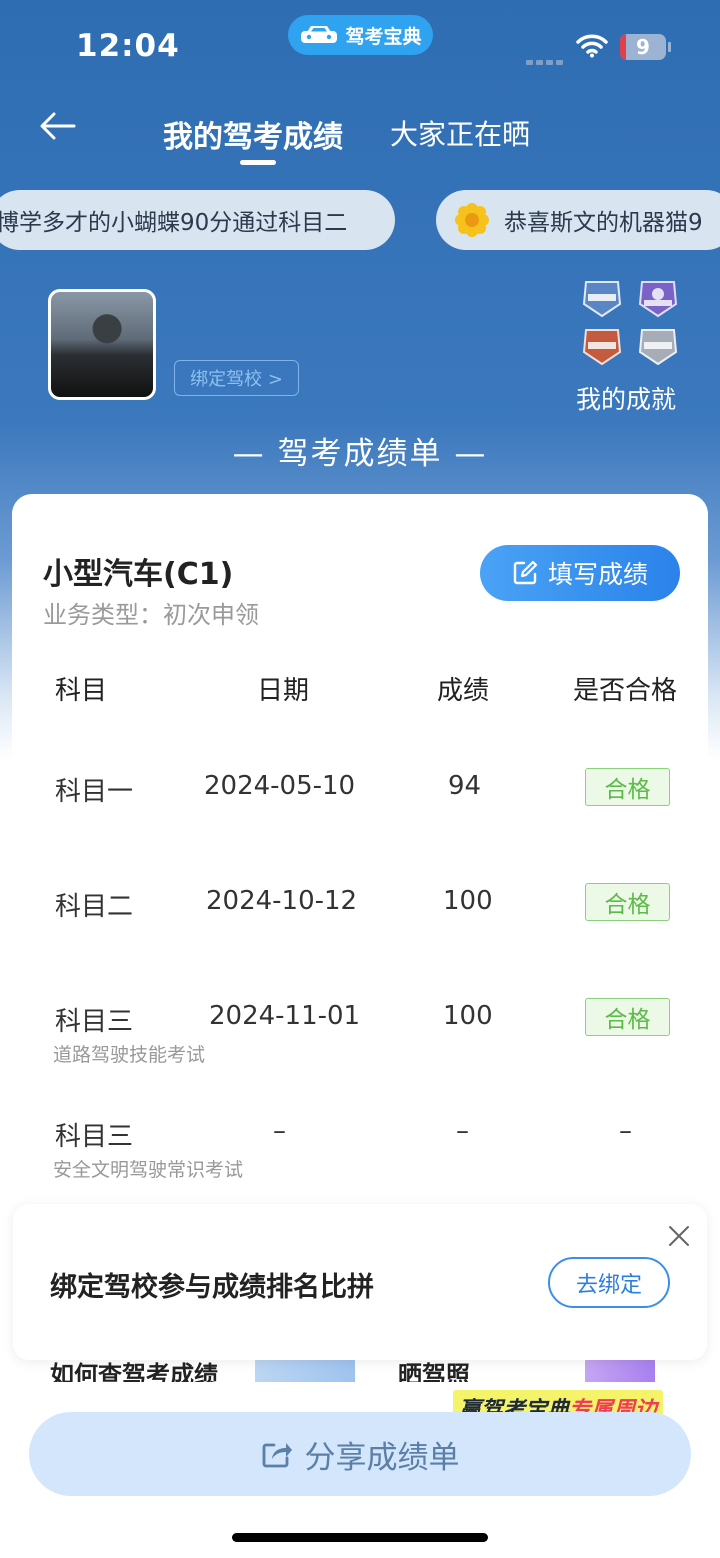 Image resolution: width=720 pixels, height=1558 pixels. I want to click on marquee-item: 博学多才的小蝴蝶90分通过科目二, so click(197, 220).